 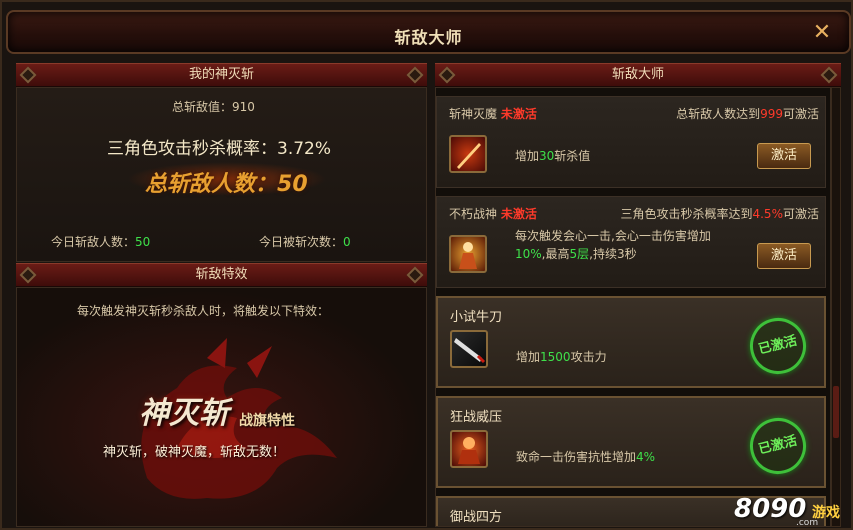 I want to click on watermark-domain: .com, so click(x=807, y=523).